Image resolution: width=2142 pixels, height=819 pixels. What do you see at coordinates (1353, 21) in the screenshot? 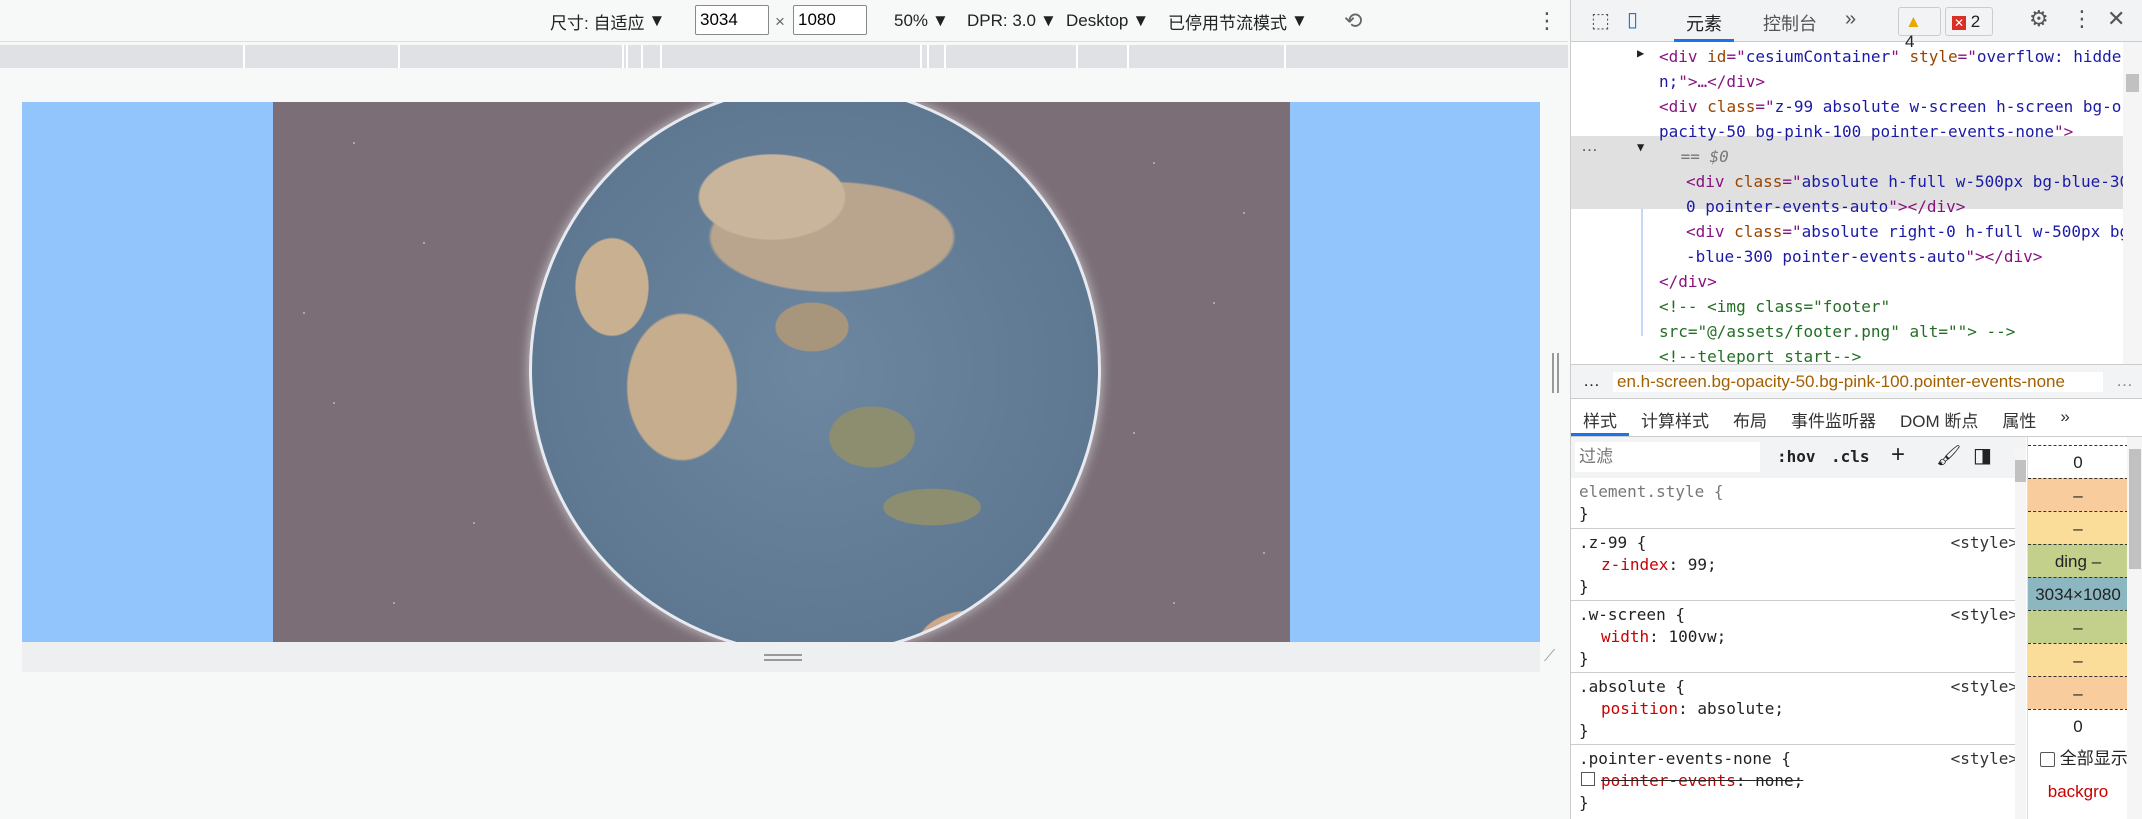
I see `rotate-icon: ⟲` at bounding box center [1353, 21].